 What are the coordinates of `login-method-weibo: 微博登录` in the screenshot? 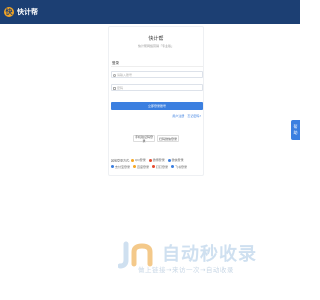 It's located at (156, 160).